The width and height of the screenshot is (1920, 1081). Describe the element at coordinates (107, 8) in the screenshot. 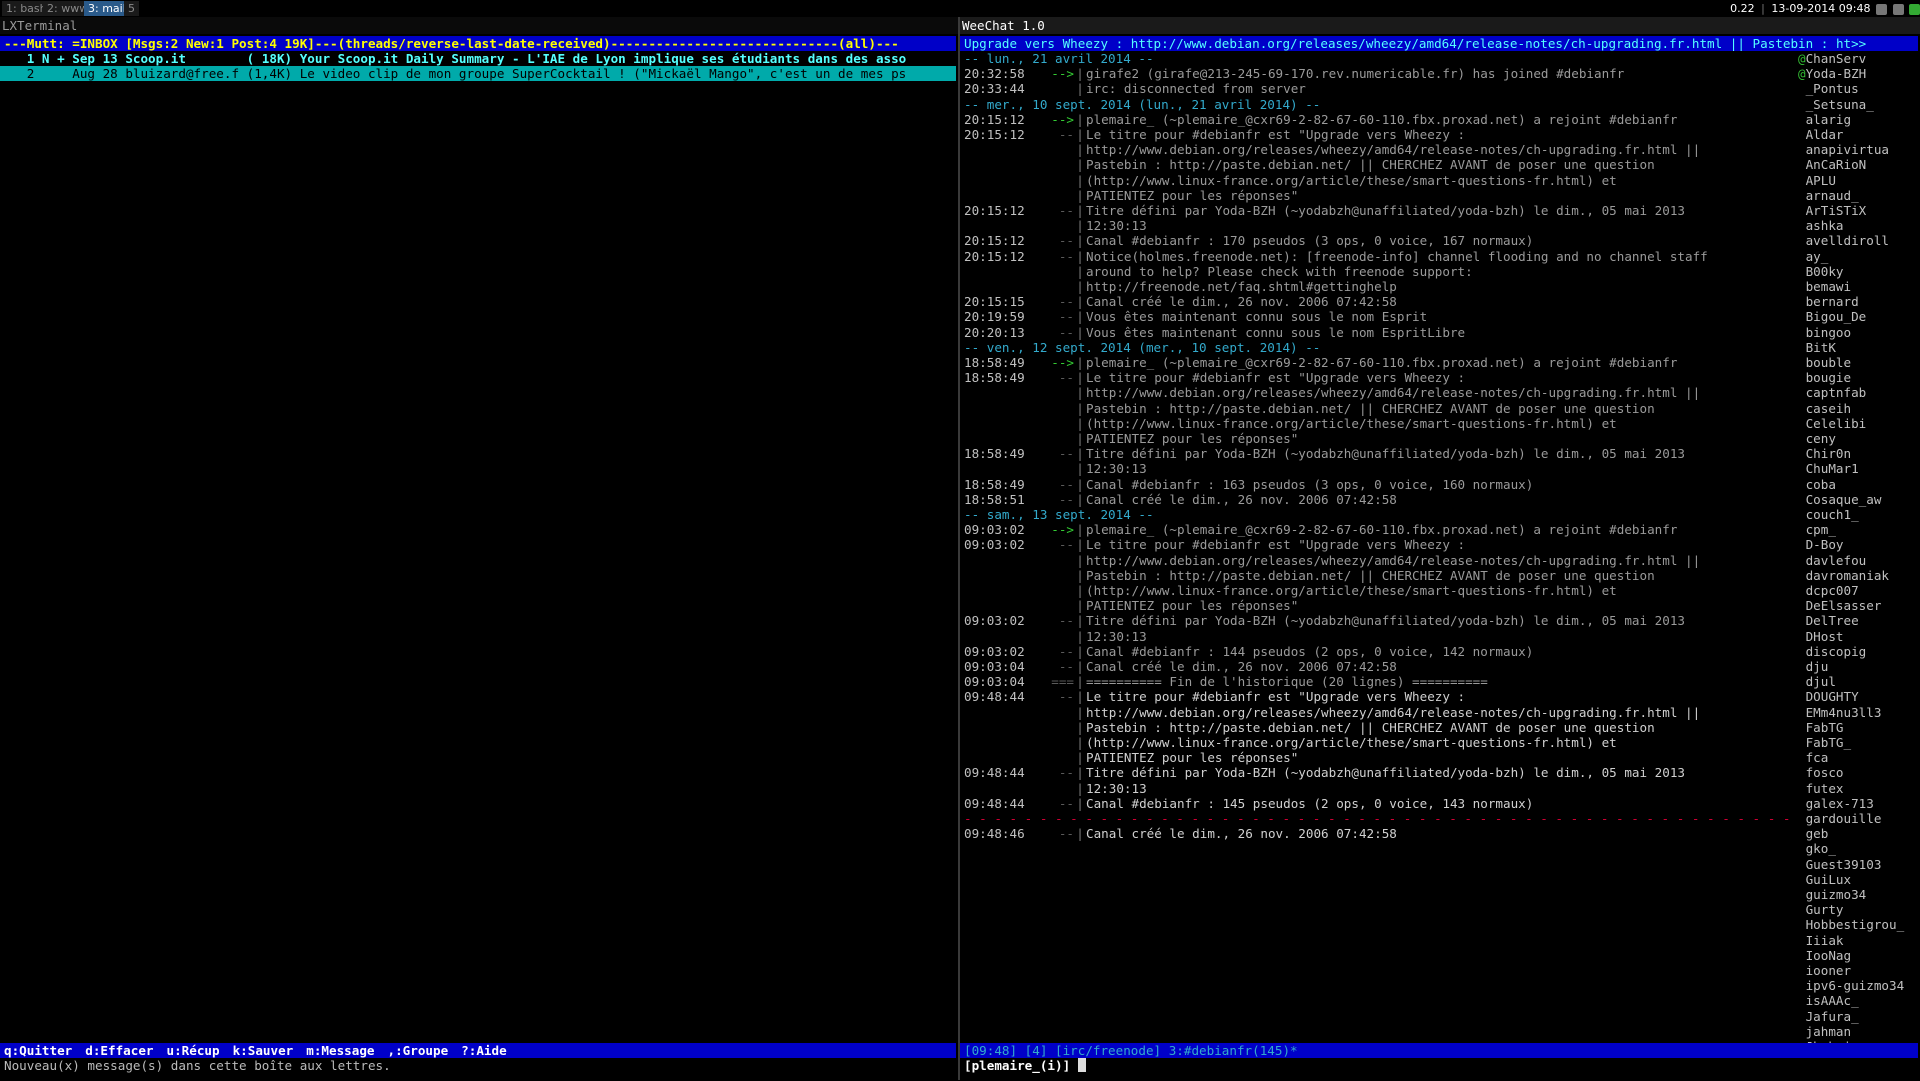

I see `taskbar-tab: 3: mail` at that location.